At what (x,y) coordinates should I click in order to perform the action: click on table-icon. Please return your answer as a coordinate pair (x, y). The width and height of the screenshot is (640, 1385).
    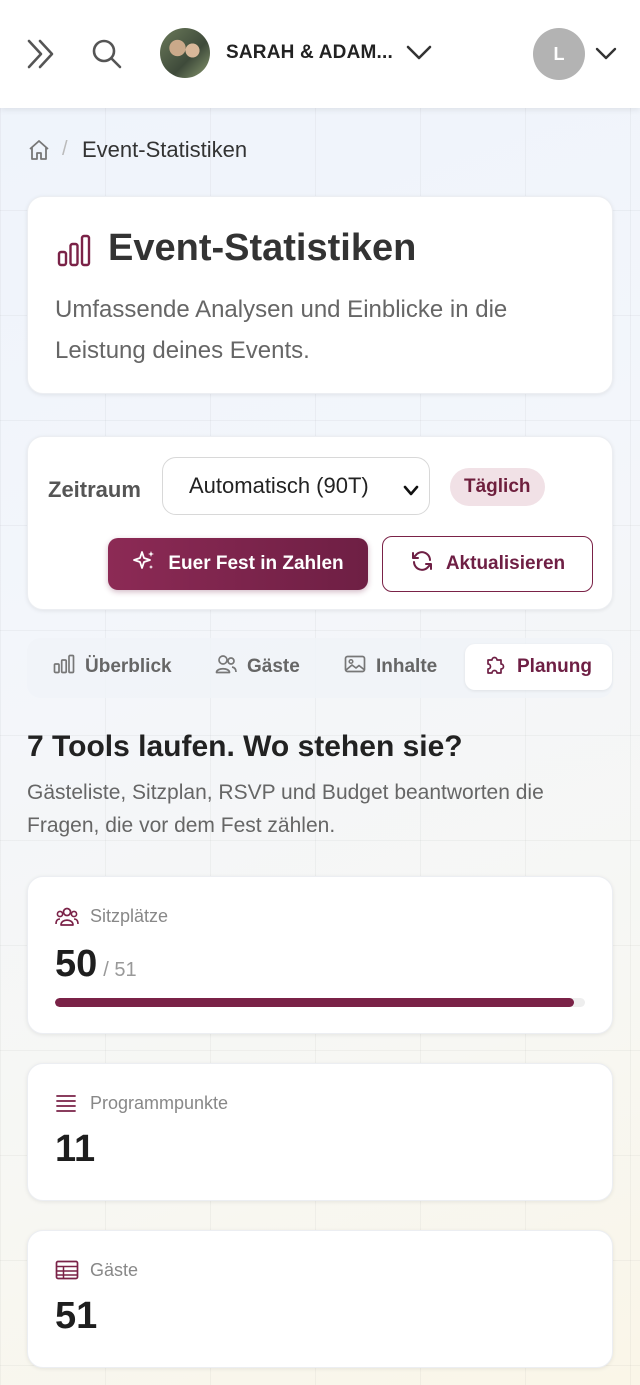
    Looking at the image, I should click on (67, 1272).